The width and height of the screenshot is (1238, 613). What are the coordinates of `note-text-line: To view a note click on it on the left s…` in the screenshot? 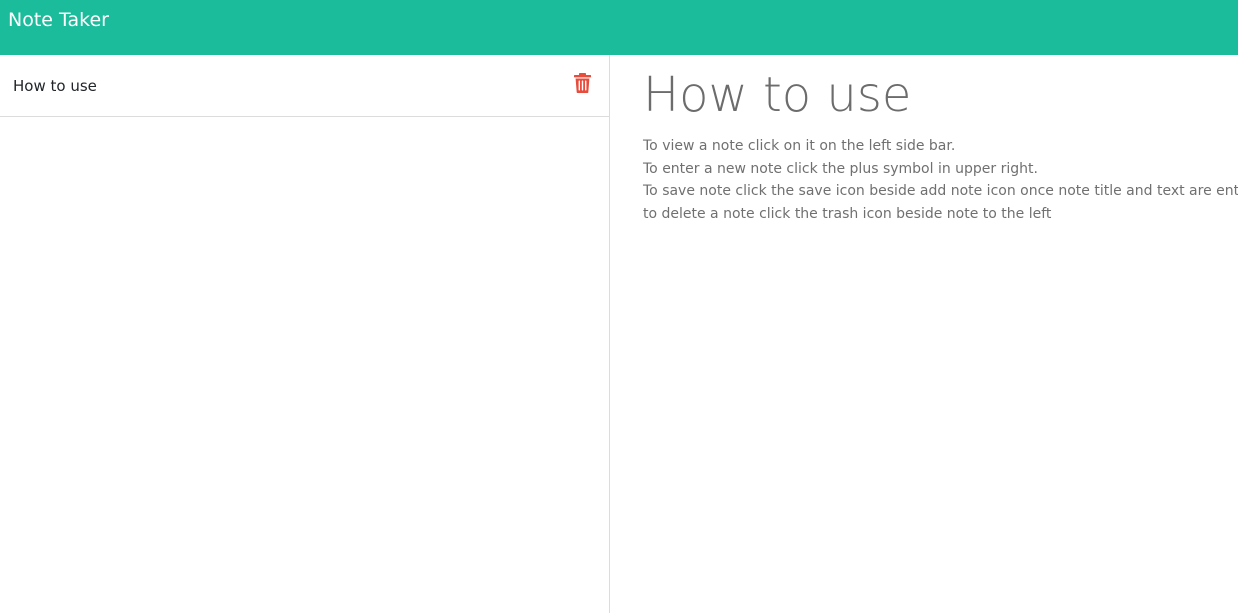 It's located at (799, 146).